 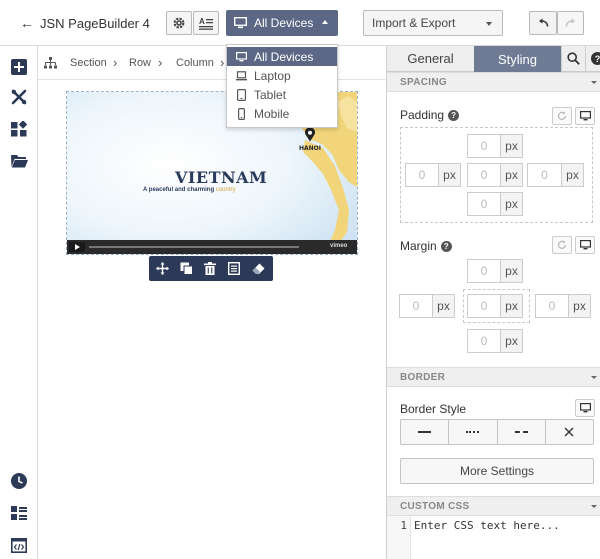 What do you see at coordinates (234, 269) in the screenshot?
I see `save-template-button` at bounding box center [234, 269].